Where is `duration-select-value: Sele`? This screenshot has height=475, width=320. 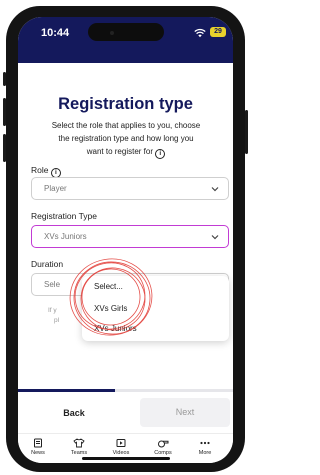 duration-select-value: Sele is located at coordinates (52, 284).